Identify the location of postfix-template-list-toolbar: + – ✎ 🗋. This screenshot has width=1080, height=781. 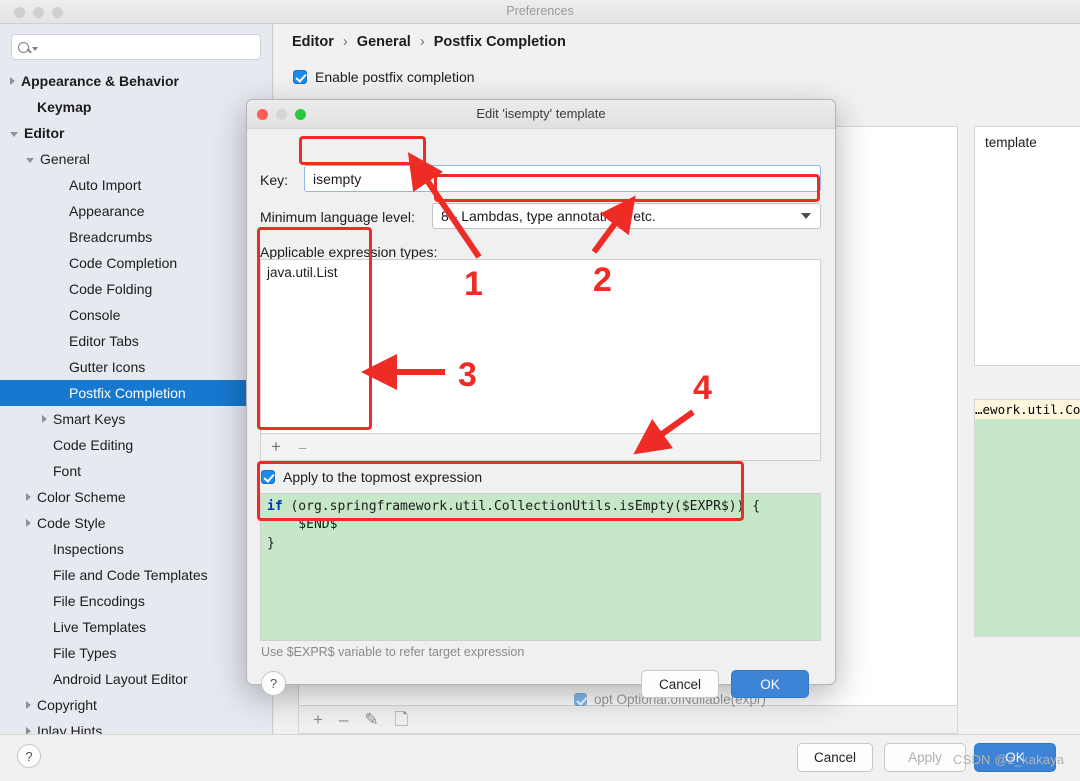
(628, 720).